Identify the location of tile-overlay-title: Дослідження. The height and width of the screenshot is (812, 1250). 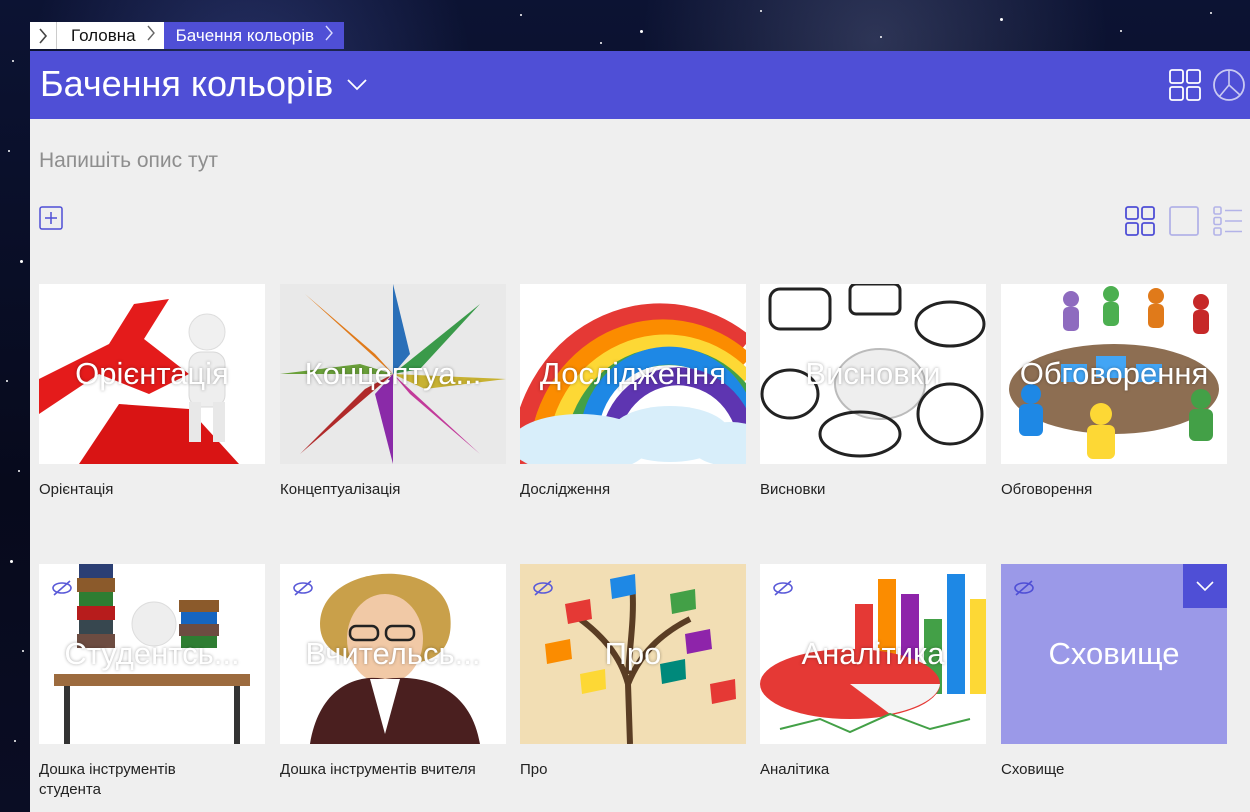
(633, 373).